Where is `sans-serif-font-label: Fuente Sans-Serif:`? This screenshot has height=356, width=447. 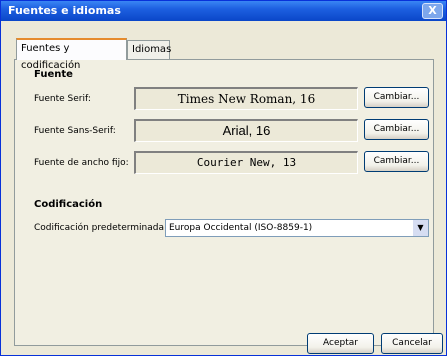
sans-serif-font-label: Fuente Sans-Serif: is located at coordinates (75, 131).